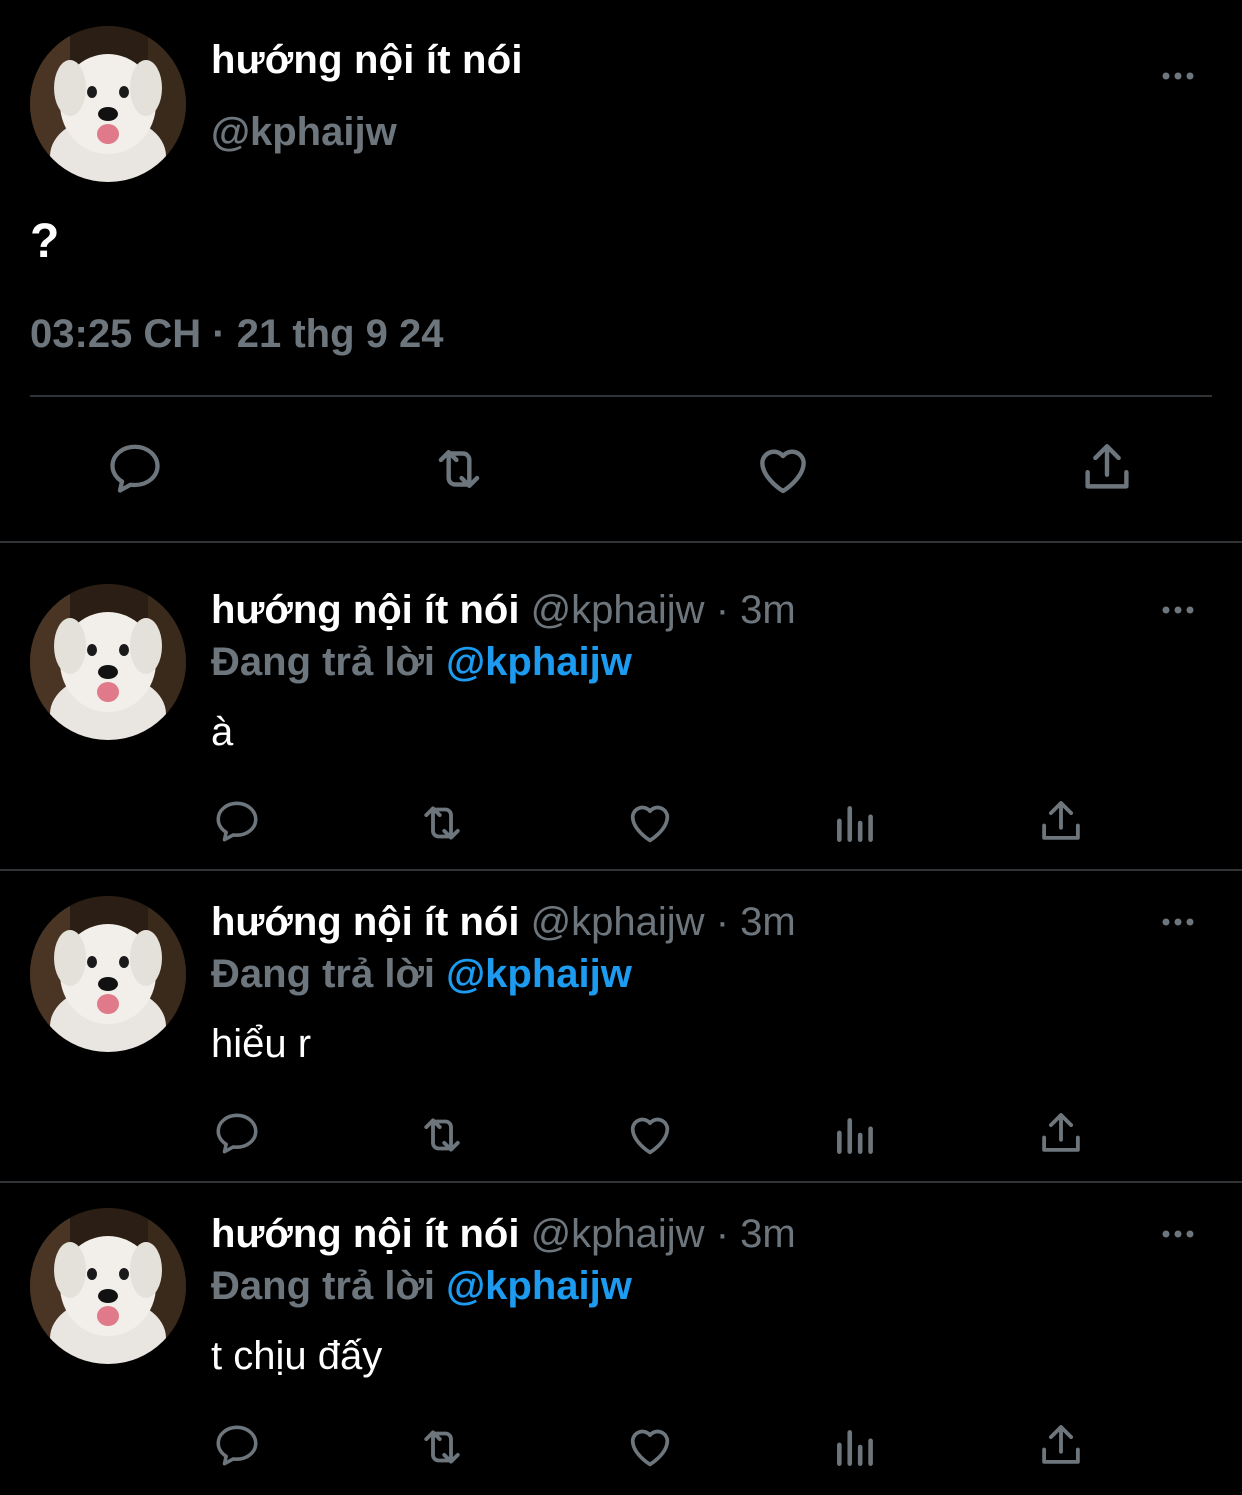  I want to click on divider, so click(621, 396).